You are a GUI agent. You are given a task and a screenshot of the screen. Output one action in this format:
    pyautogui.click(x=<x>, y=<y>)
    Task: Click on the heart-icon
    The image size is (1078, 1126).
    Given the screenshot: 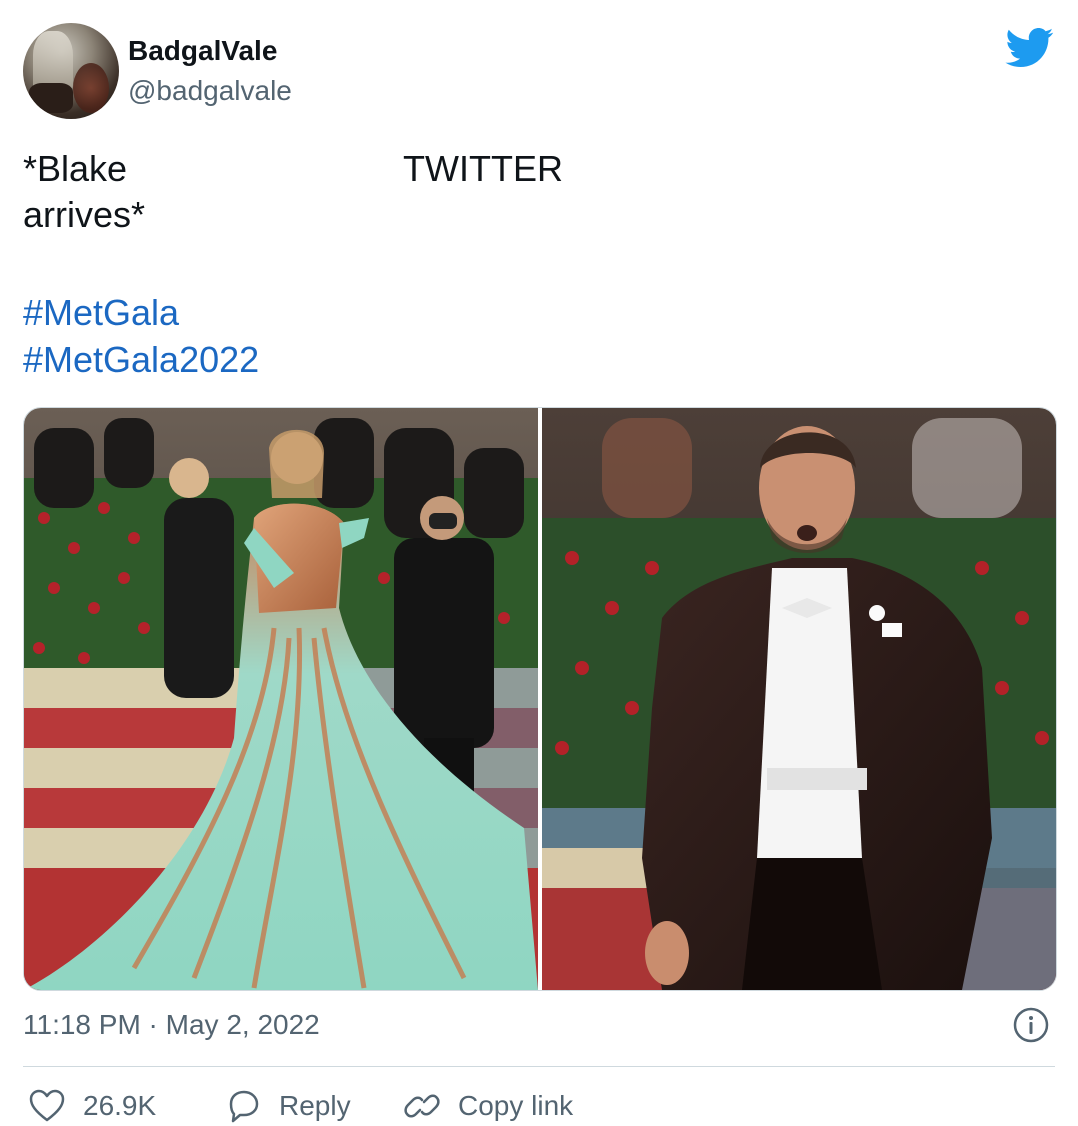 What is the action you would take?
    pyautogui.click(x=47, y=1105)
    